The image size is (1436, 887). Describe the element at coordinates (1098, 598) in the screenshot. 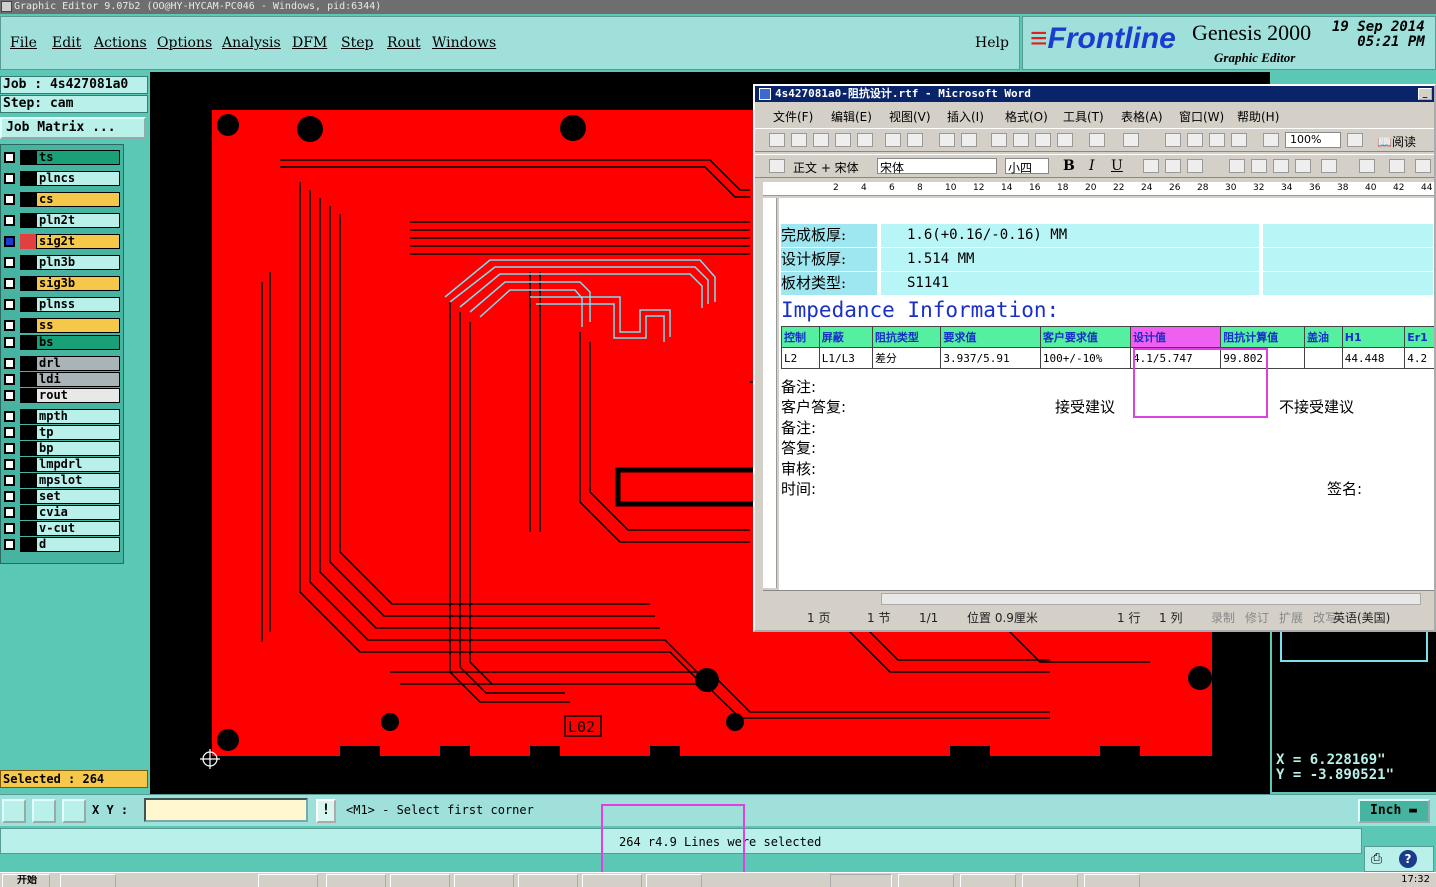

I see `horizontal-scrollbar` at that location.